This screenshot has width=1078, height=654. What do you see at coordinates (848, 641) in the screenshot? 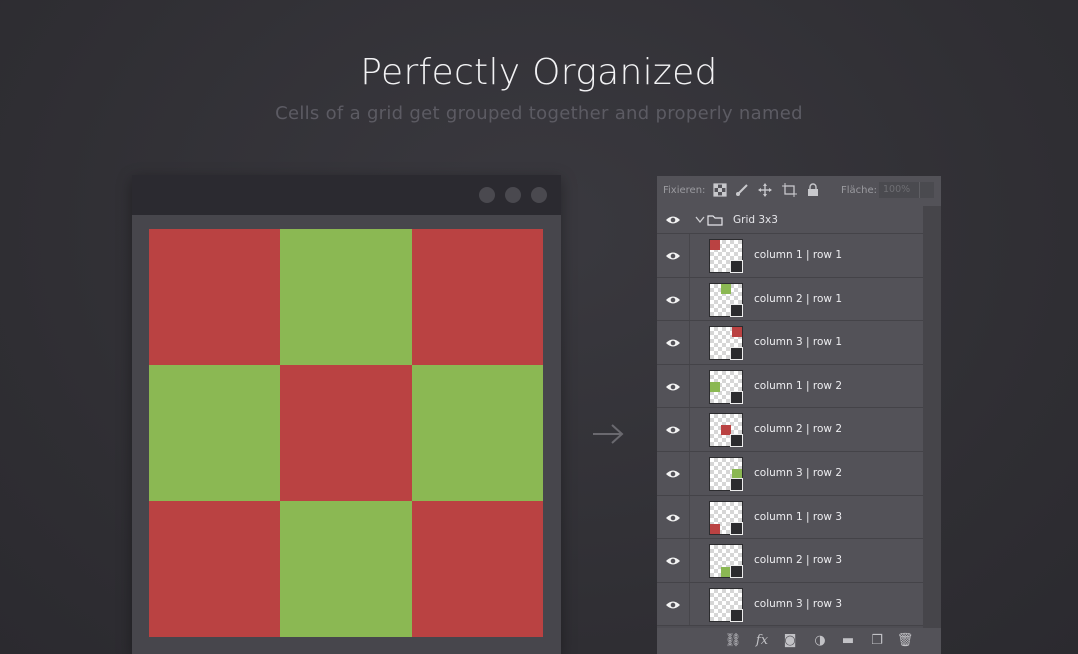
I see `folder-new-group-icon: ▬` at bounding box center [848, 641].